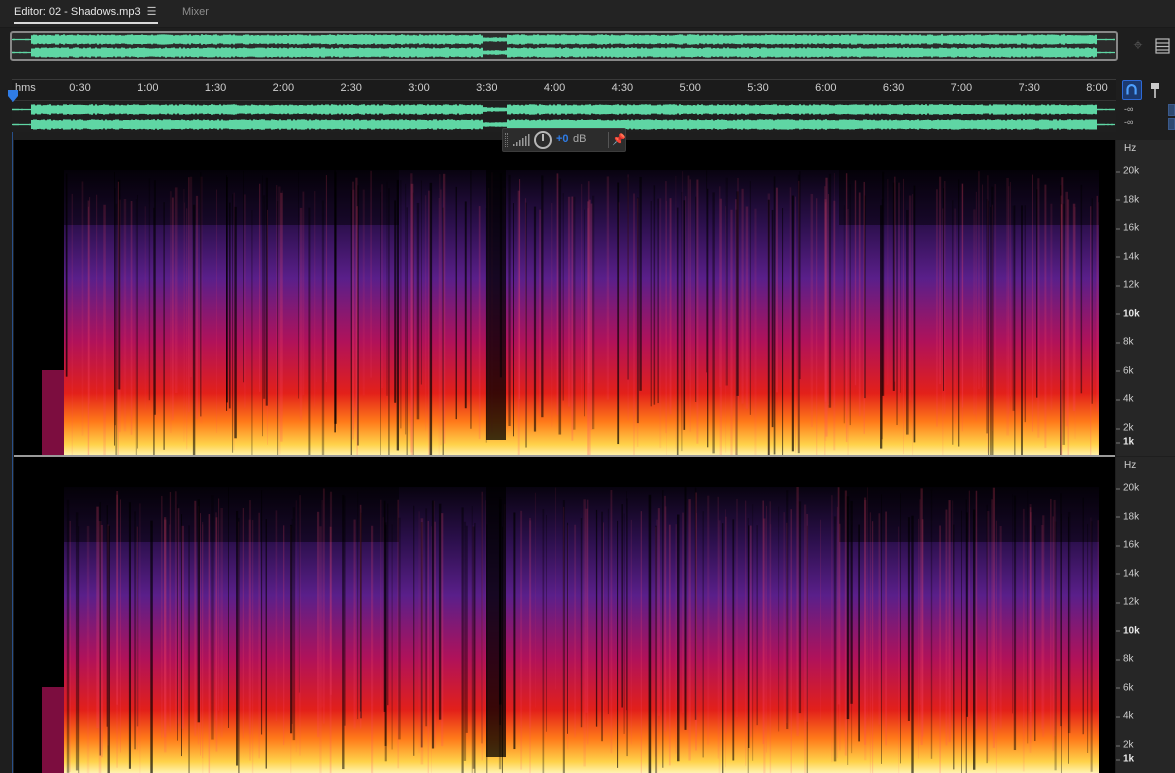 Image resolution: width=1175 pixels, height=773 pixels. I want to click on hz-tick-label: 10k, so click(1128, 631).